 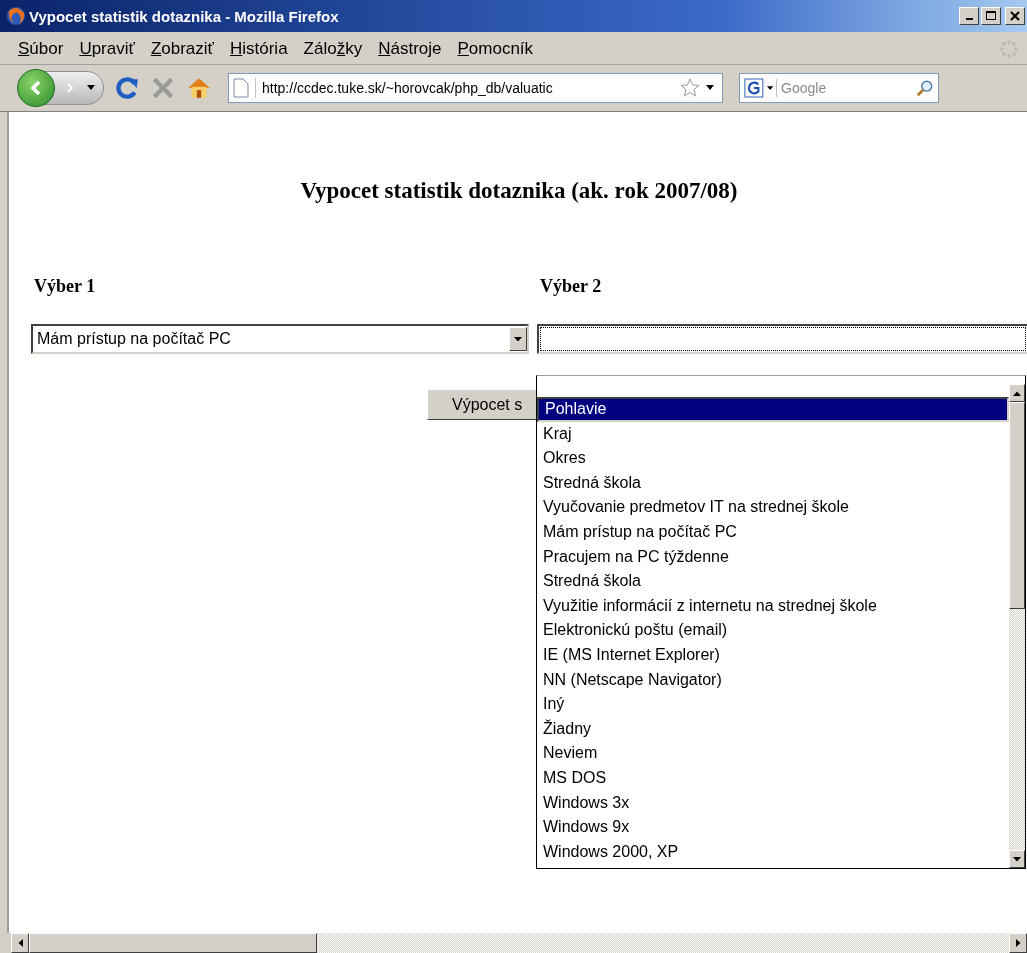 What do you see at coordinates (773, 778) in the screenshot?
I see `dropdown-option: MS DOS` at bounding box center [773, 778].